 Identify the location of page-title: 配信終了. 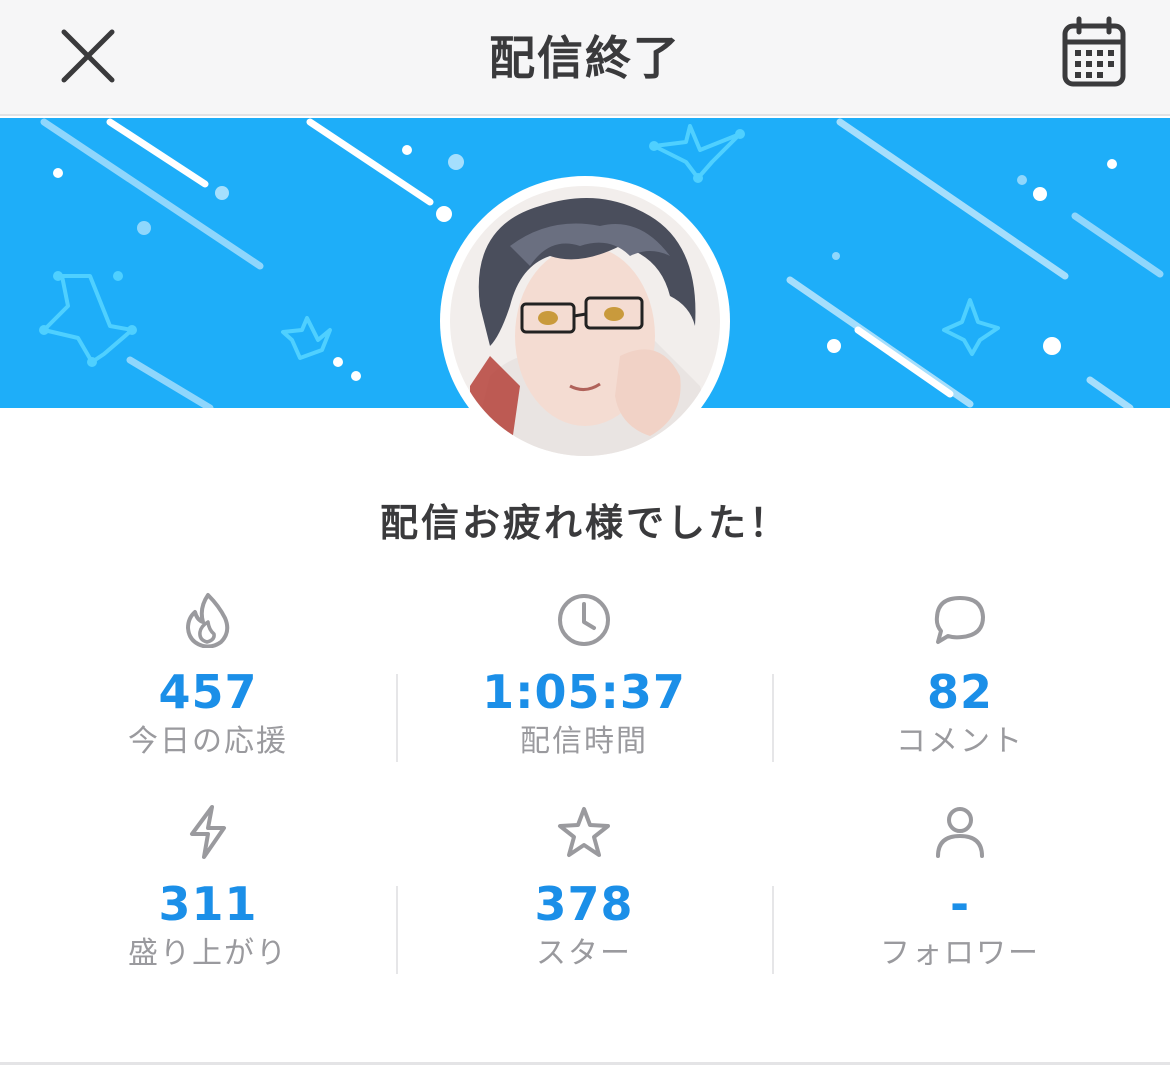
(585, 58).